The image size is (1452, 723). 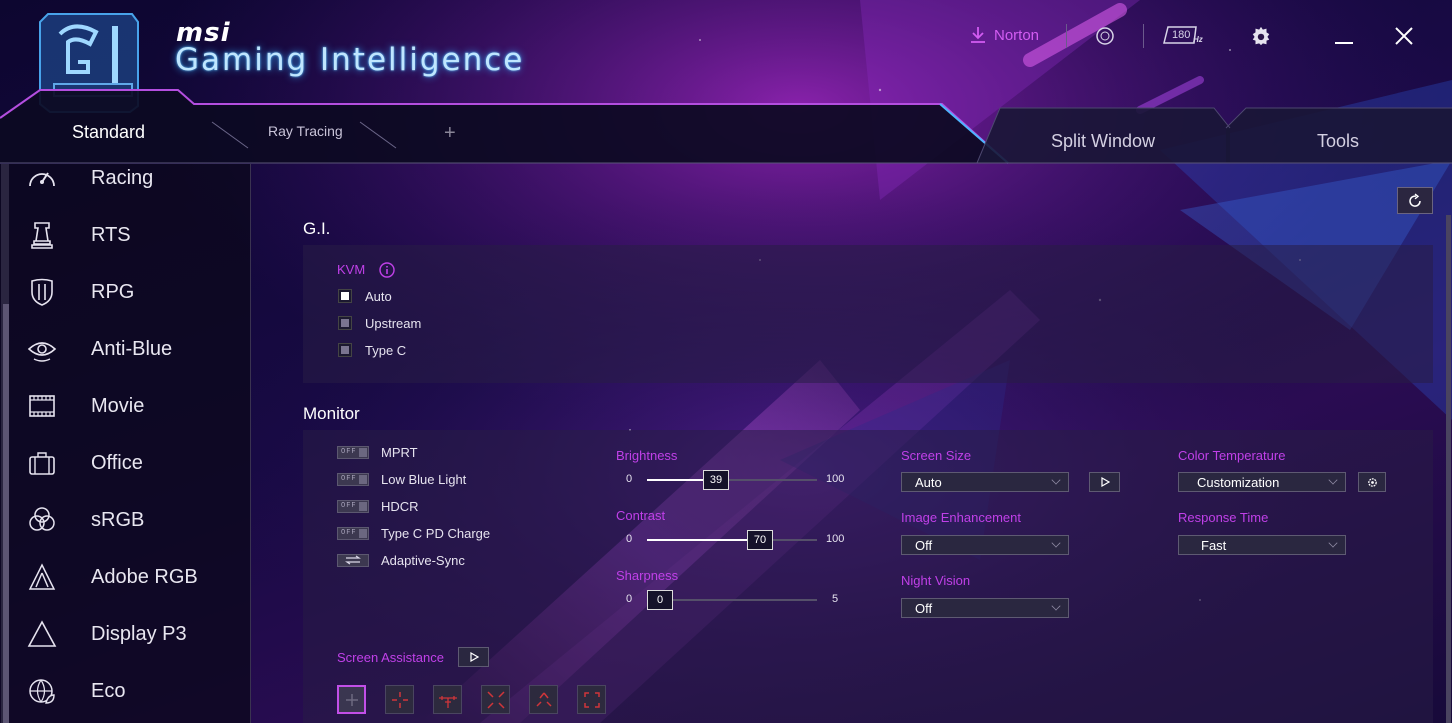 I want to click on sidebar-item-display-p3: Display P3, so click(x=136, y=634).